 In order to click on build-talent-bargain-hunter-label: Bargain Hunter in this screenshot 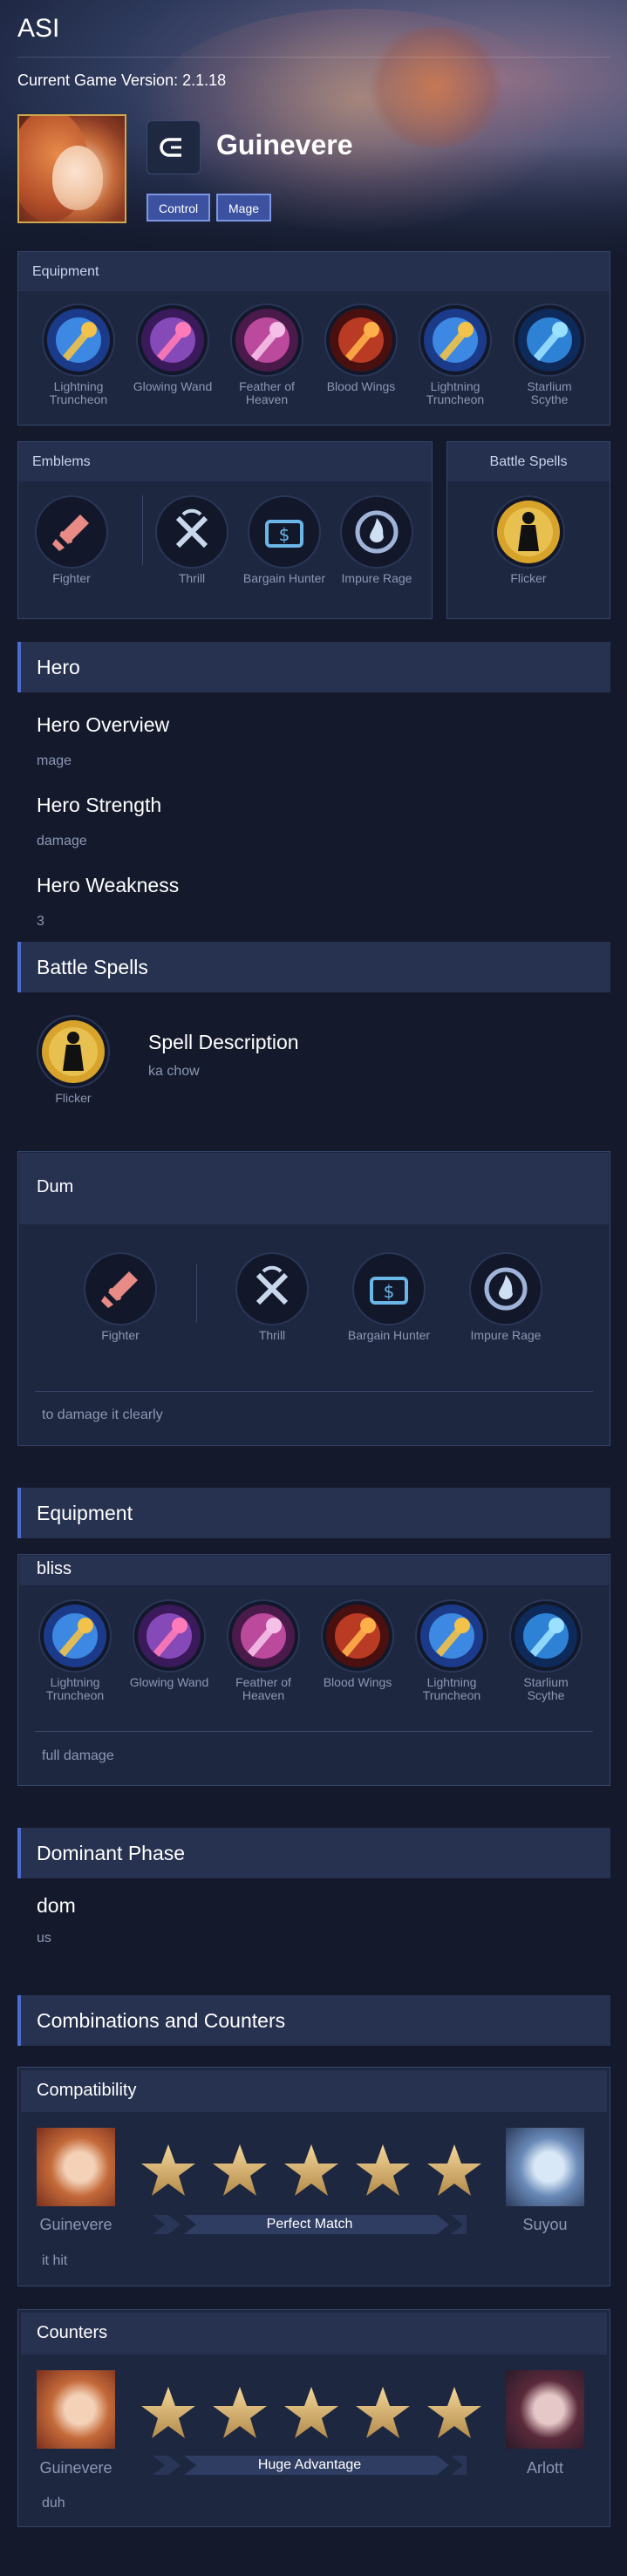, I will do `click(389, 1335)`.